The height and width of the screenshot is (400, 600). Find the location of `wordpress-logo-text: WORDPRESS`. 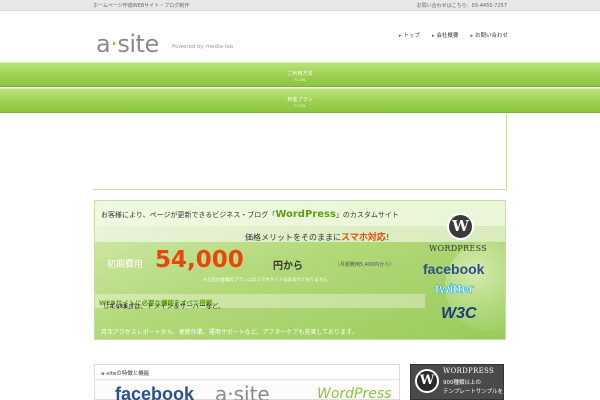

wordpress-logo-text: WORDPRESS is located at coordinates (458, 248).